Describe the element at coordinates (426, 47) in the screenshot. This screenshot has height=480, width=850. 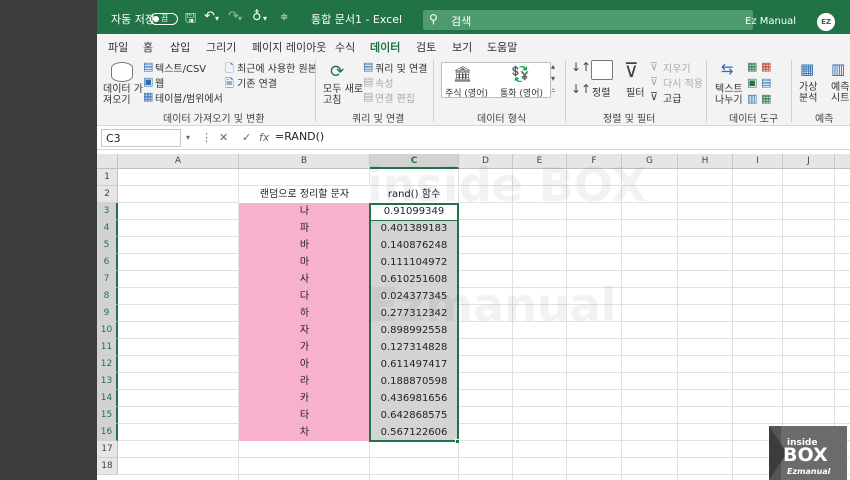
I see `tab-review: 검토` at that location.